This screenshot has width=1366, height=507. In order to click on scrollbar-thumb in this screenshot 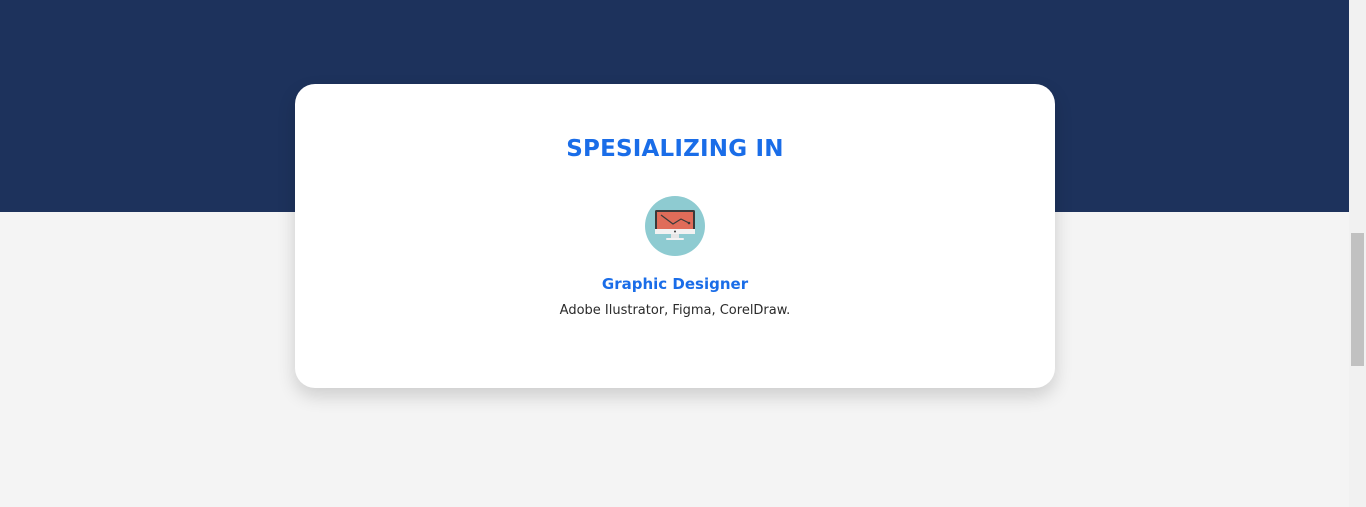, I will do `click(1357, 299)`.